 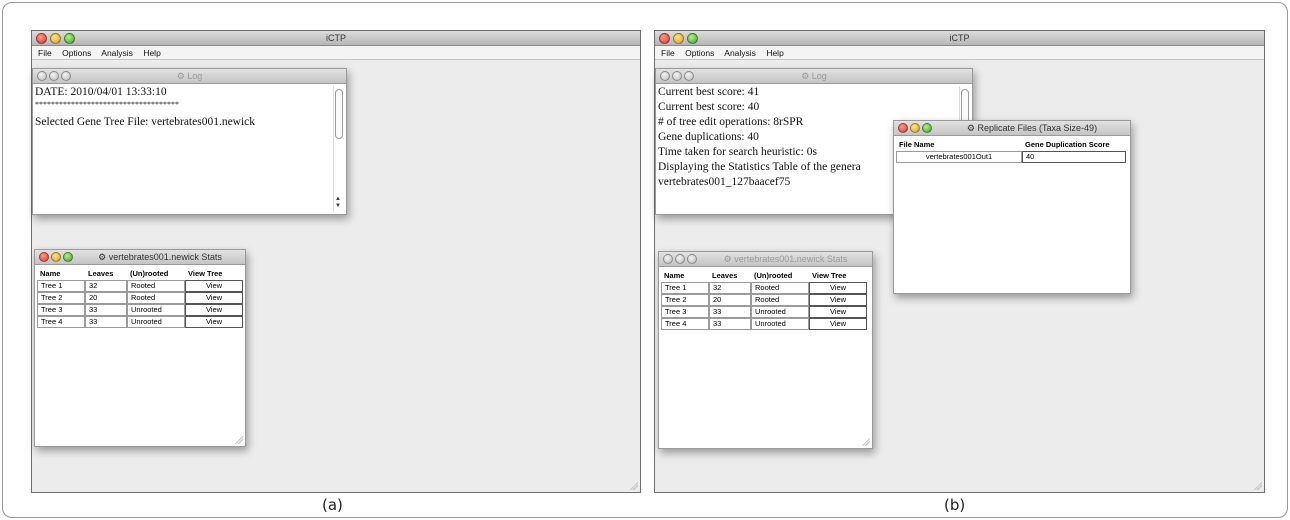 I want to click on log-scrollbar: ▲ ▼, so click(x=338, y=149).